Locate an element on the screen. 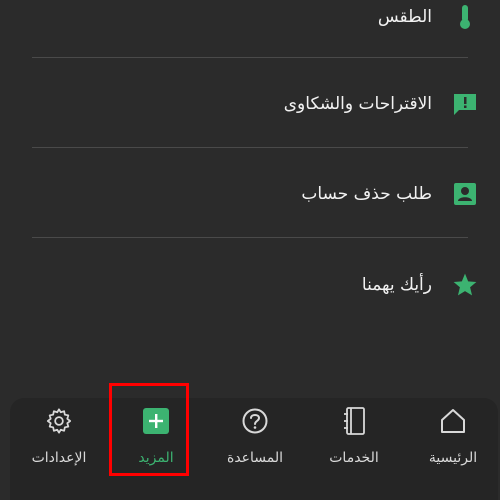 This screenshot has height=500, width=500. menu-item-suggestions: الاقتراحات والشكاوى is located at coordinates (250, 104).